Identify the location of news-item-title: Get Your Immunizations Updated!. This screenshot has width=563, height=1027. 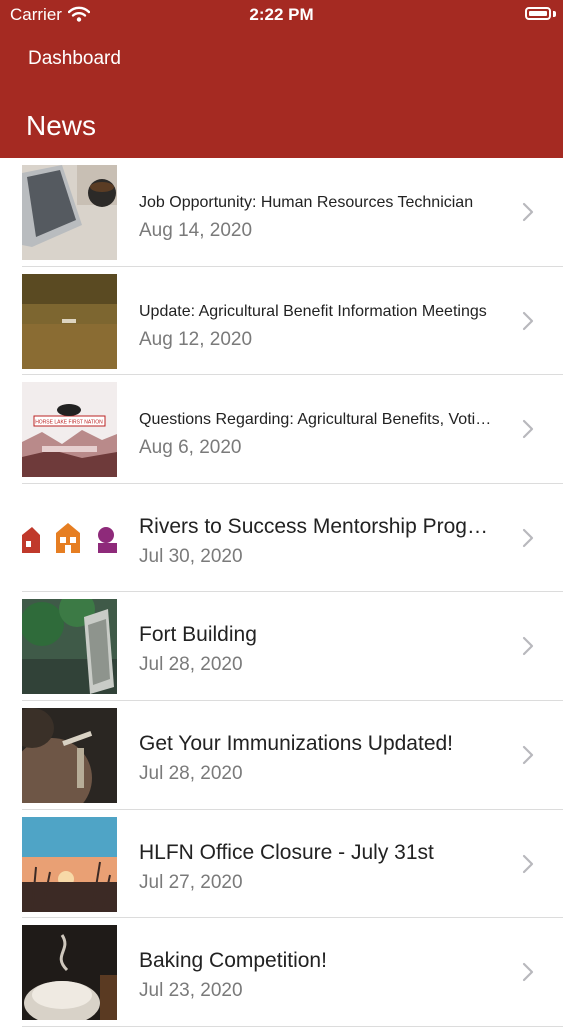
(296, 743).